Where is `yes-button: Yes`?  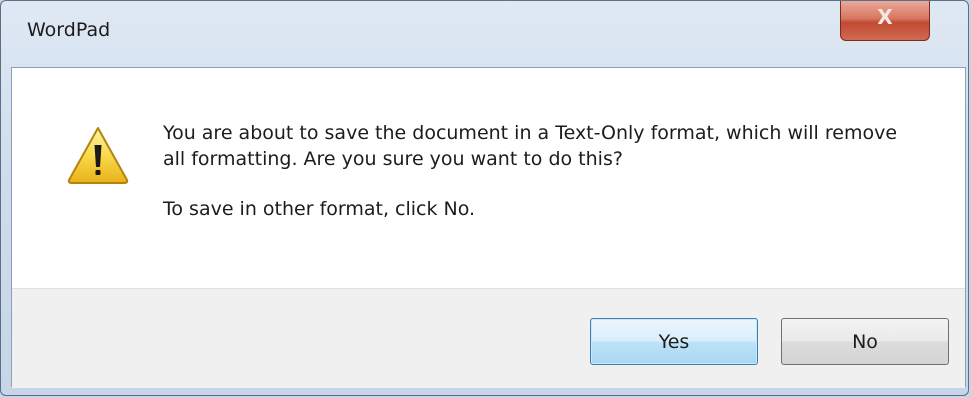 yes-button: Yes is located at coordinates (674, 341).